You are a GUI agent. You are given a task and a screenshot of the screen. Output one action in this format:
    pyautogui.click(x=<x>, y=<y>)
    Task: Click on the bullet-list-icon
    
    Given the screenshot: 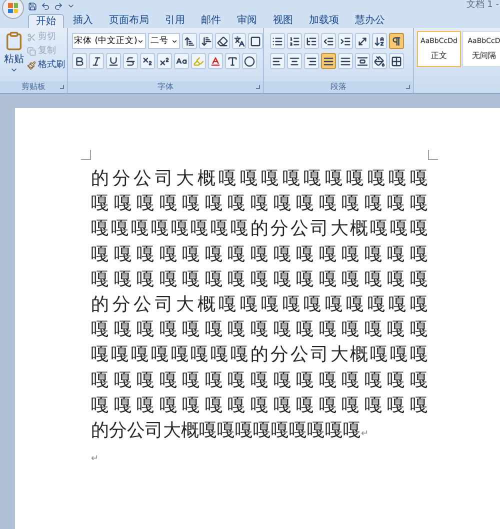 What is the action you would take?
    pyautogui.click(x=277, y=41)
    